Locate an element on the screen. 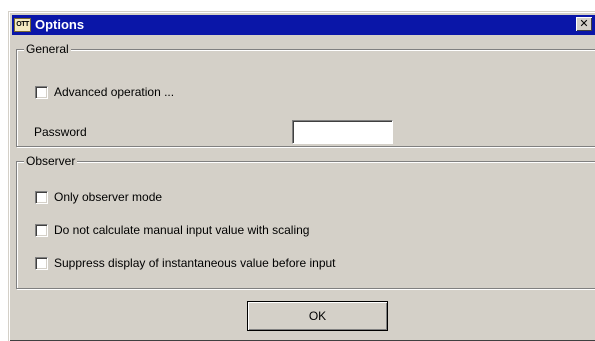  close-button: ✕ is located at coordinates (584, 24).